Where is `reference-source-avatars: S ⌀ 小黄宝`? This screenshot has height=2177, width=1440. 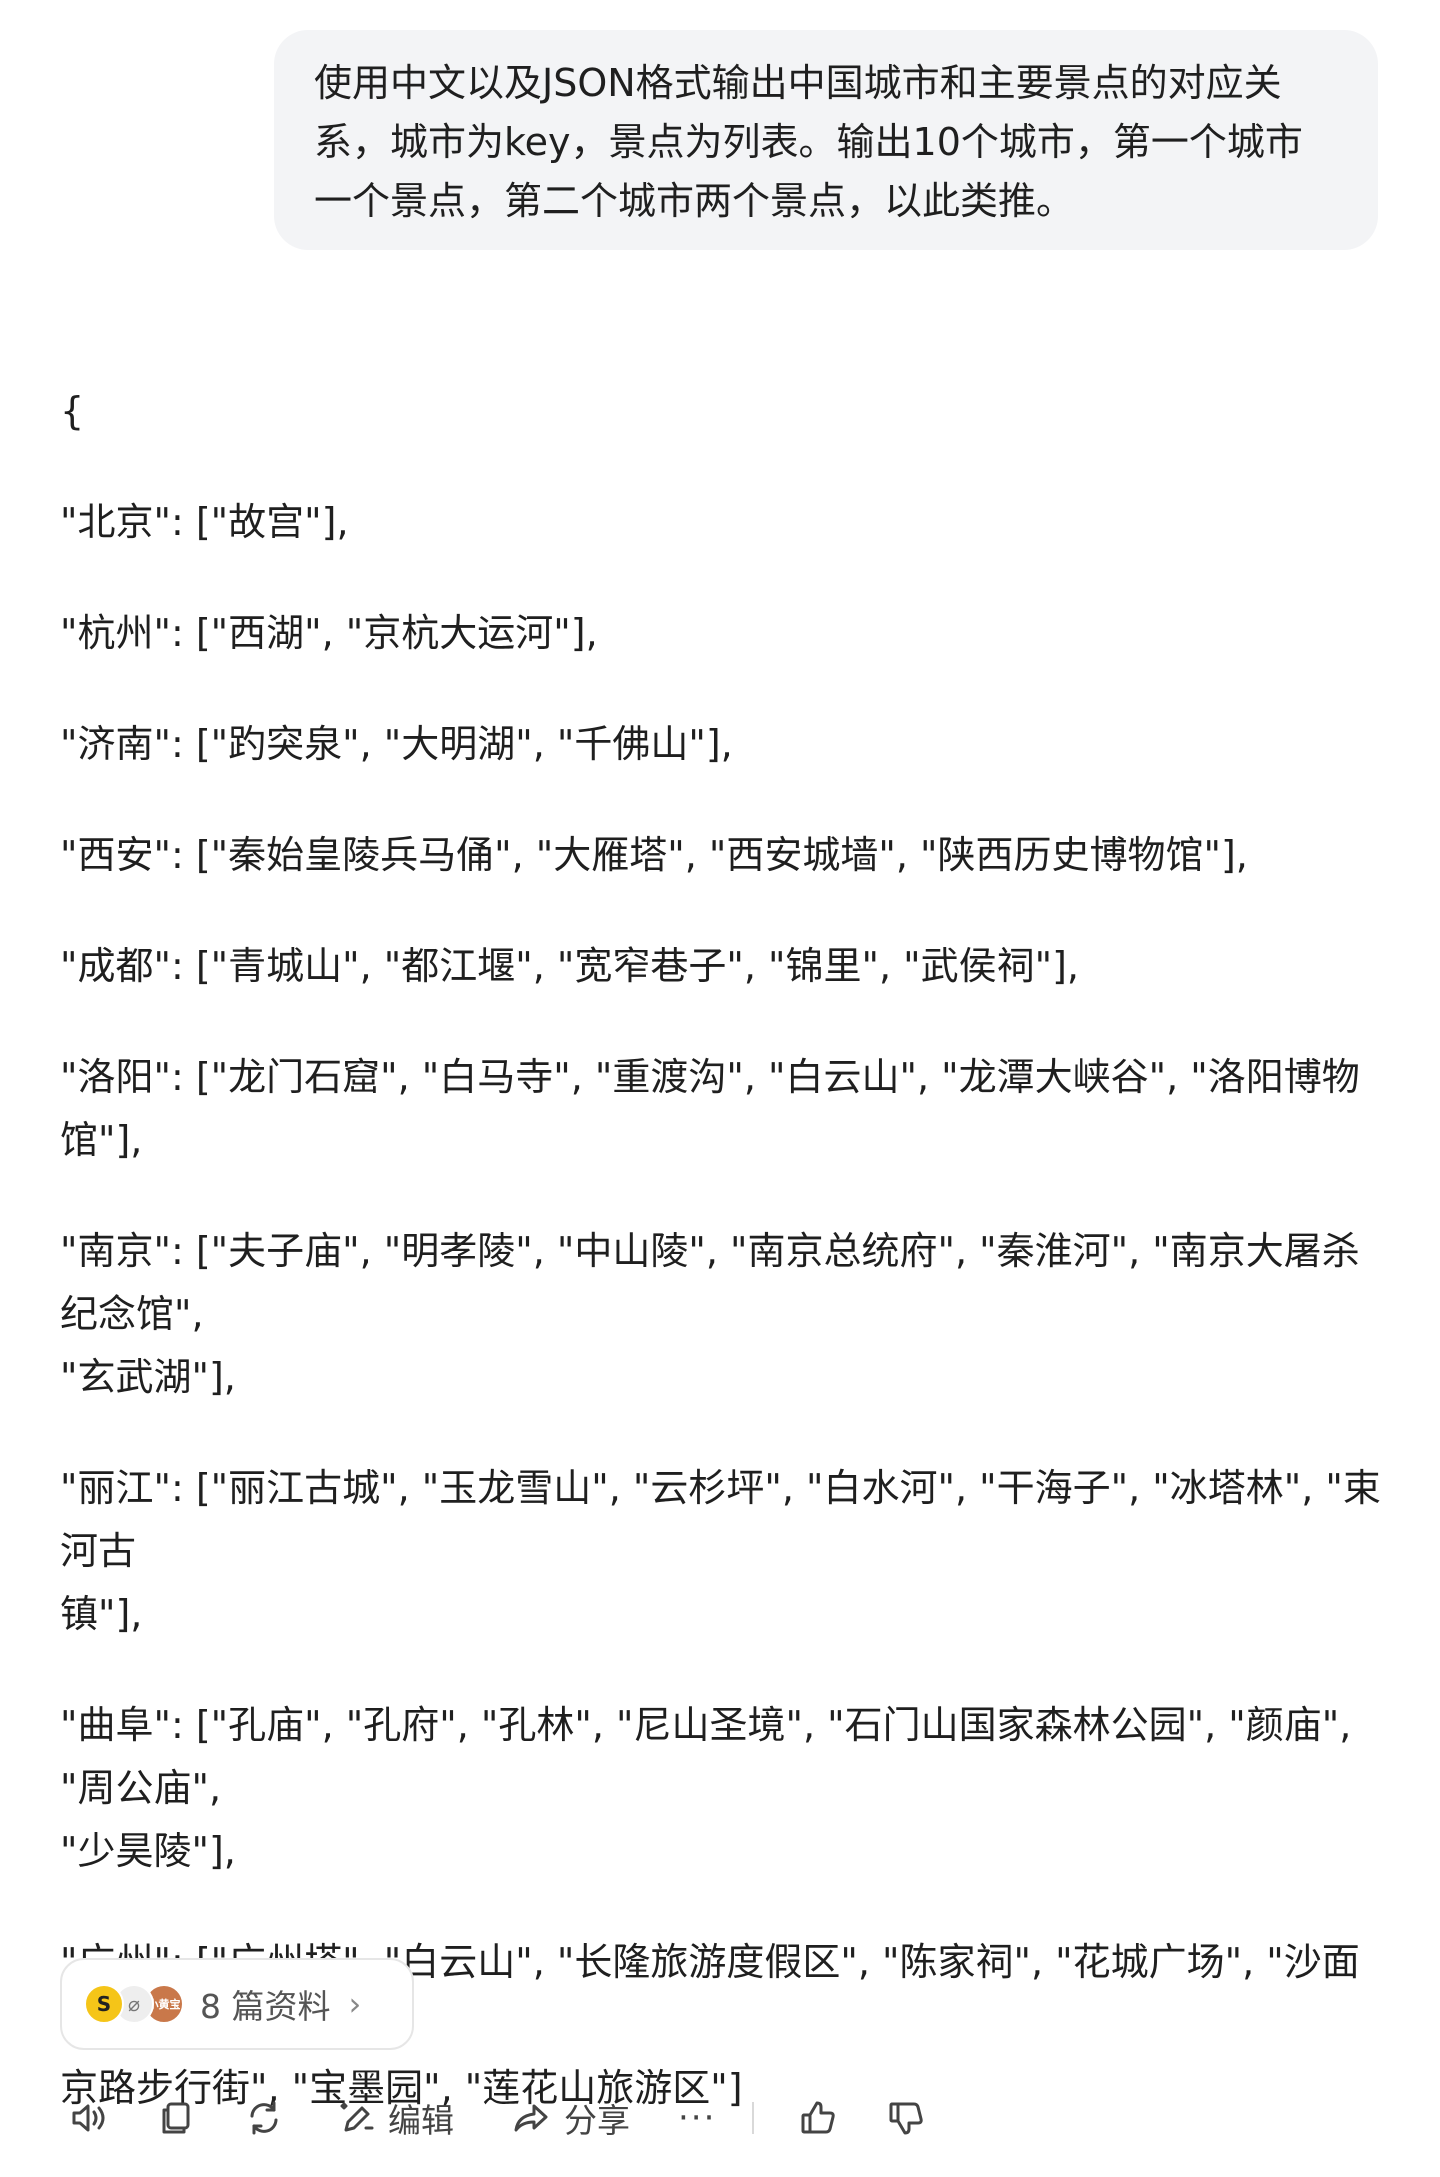 reference-source-avatars: S ⌀ 小黄宝 is located at coordinates (134, 2004).